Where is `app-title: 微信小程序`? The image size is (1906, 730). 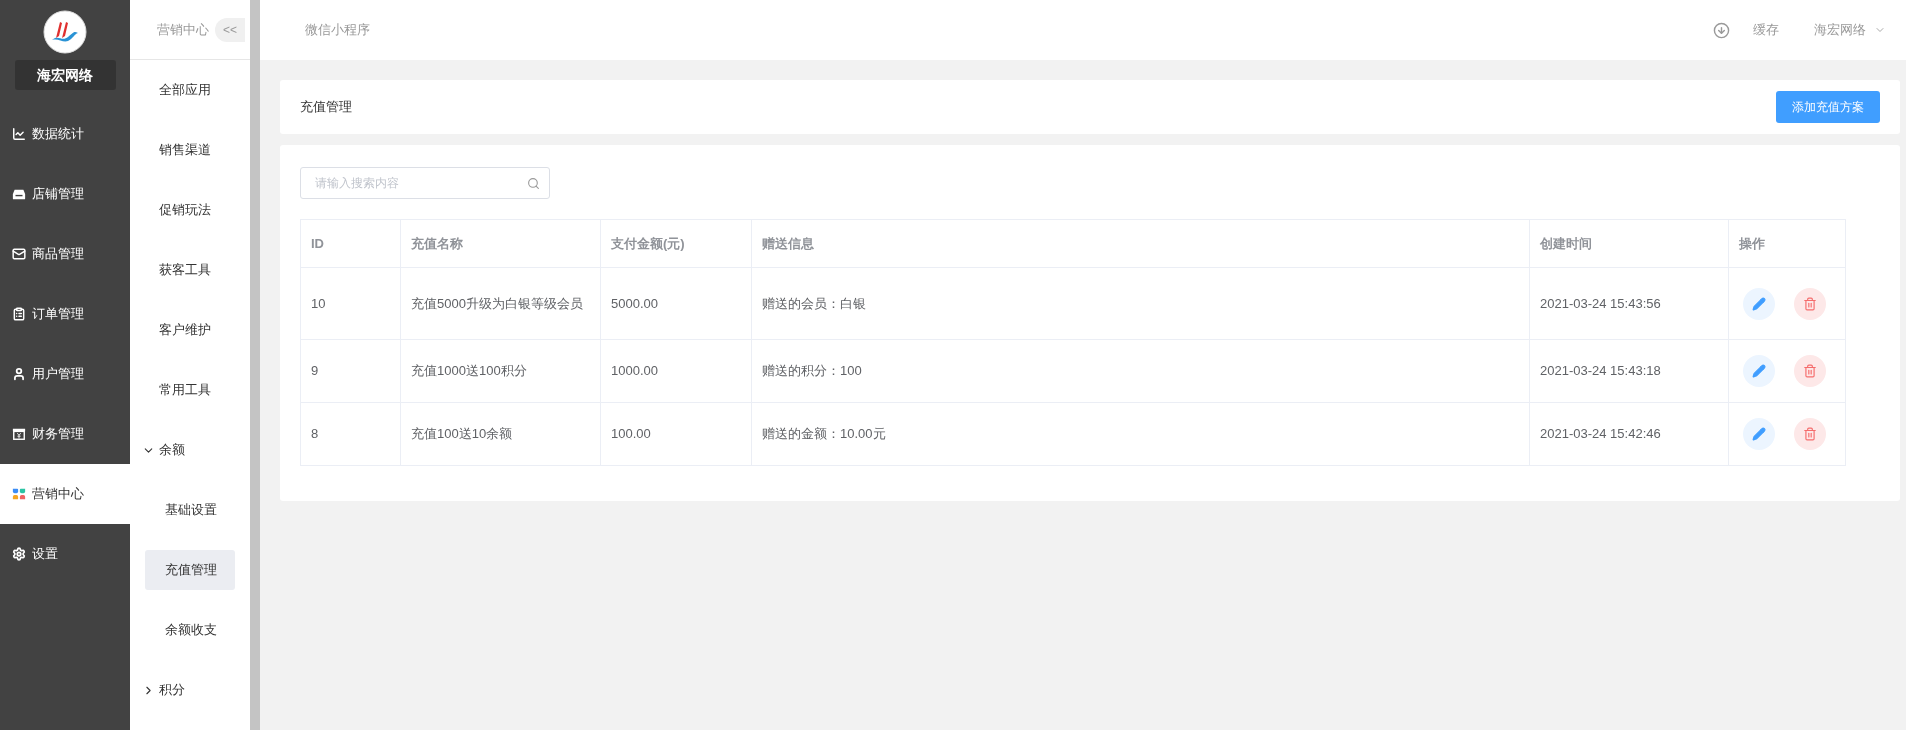 app-title: 微信小程序 is located at coordinates (337, 30).